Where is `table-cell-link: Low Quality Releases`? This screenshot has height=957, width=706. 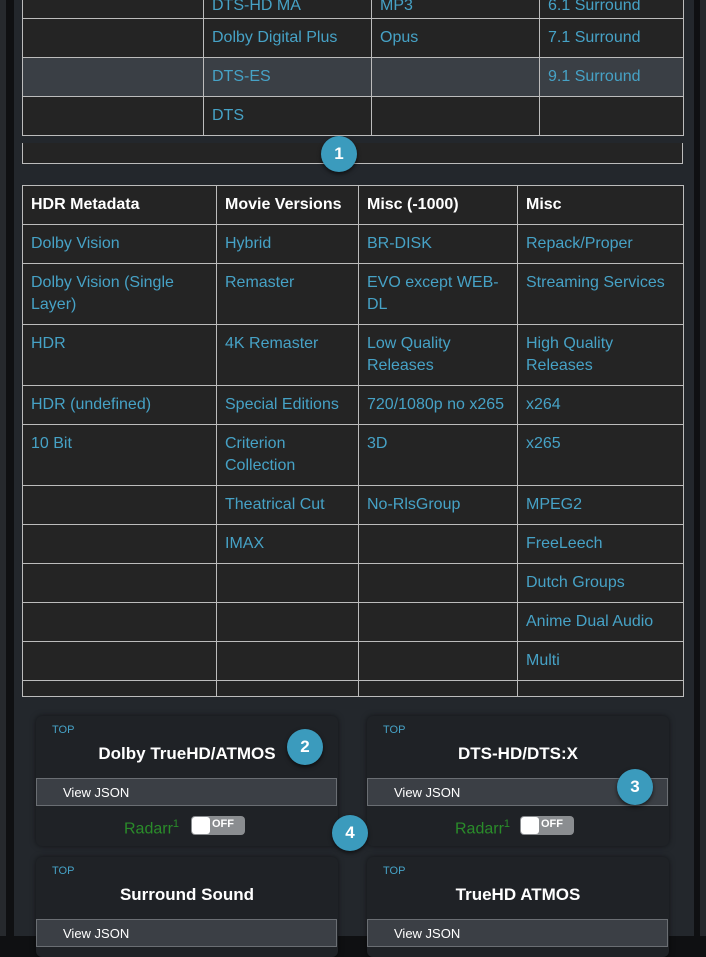
table-cell-link: Low Quality Releases is located at coordinates (438, 355).